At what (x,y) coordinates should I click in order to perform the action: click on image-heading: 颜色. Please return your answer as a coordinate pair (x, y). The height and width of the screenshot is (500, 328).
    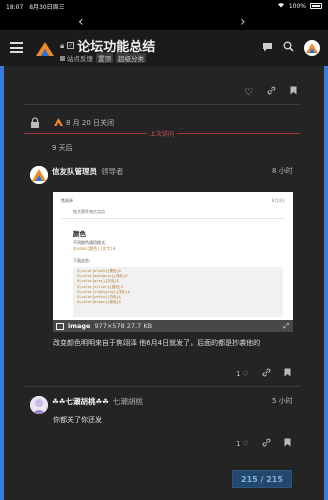
    Looking at the image, I should click on (79, 234).